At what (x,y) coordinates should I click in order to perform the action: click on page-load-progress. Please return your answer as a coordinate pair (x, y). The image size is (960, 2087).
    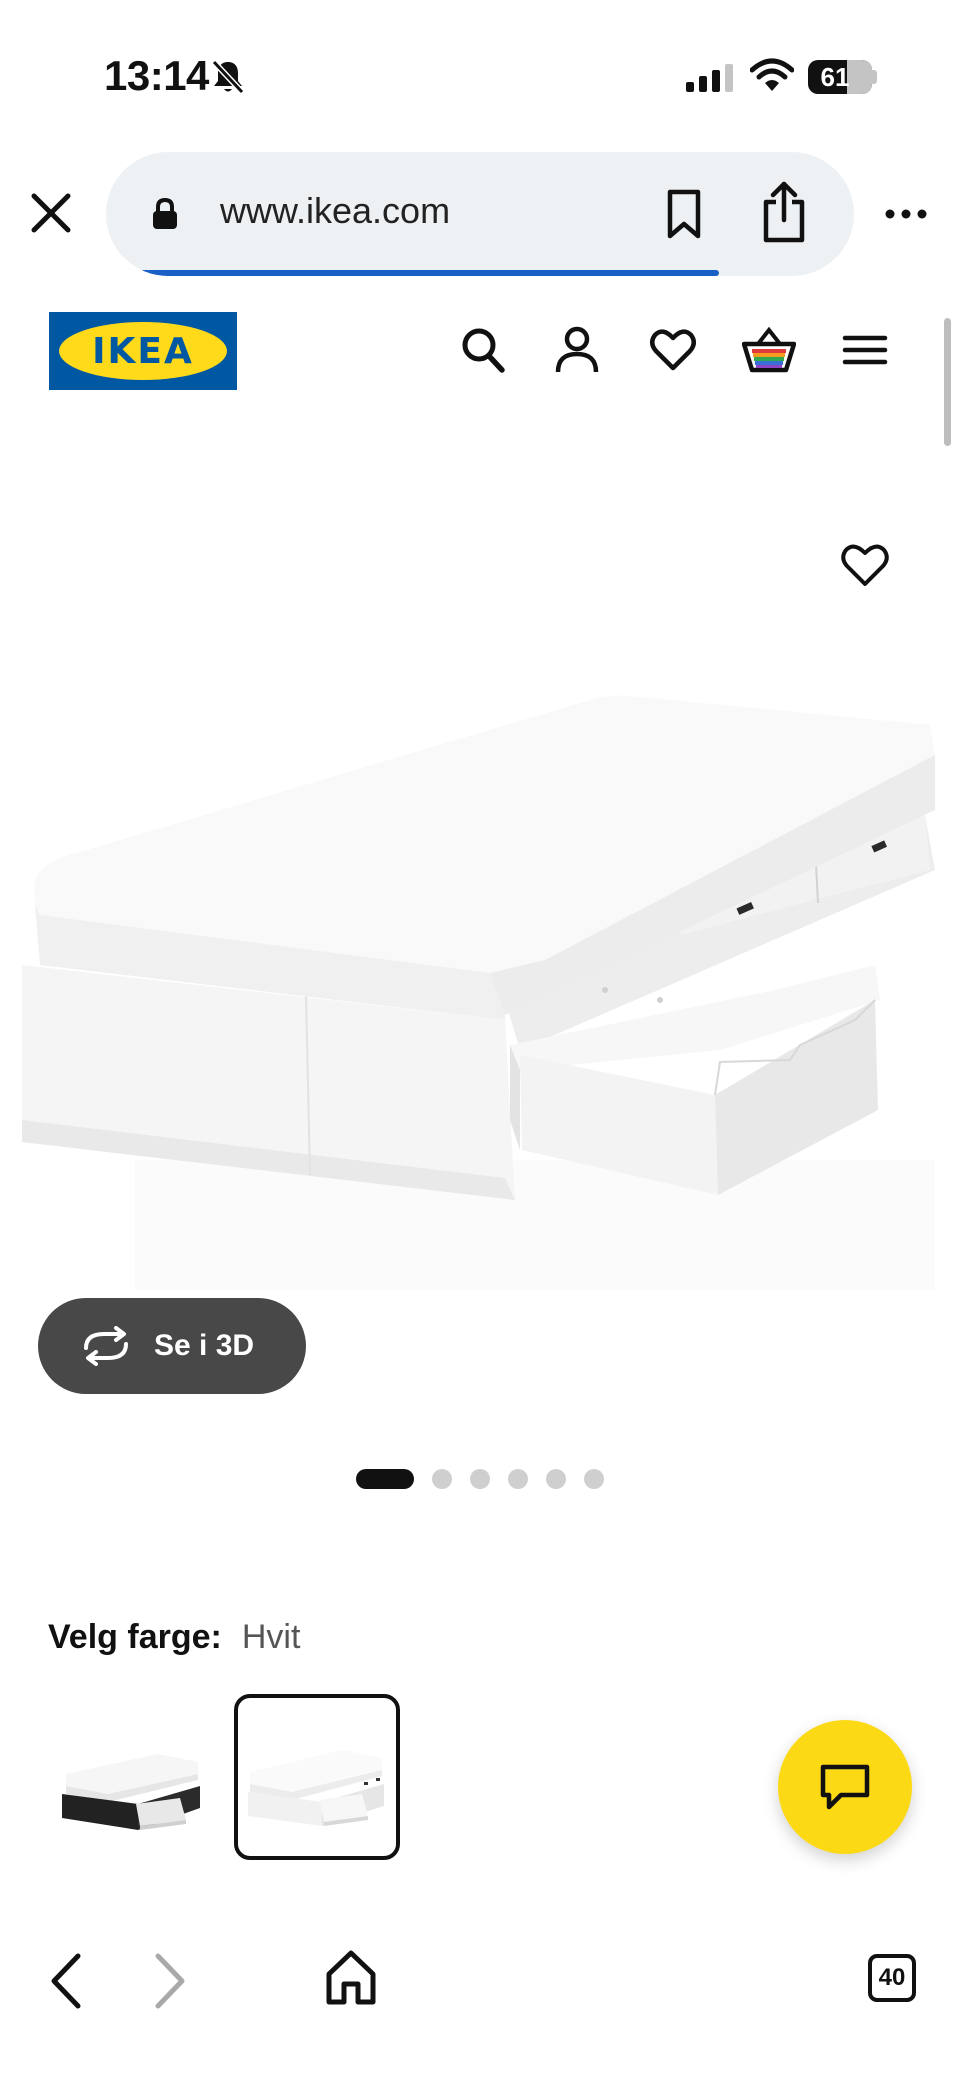
    Looking at the image, I should click on (413, 273).